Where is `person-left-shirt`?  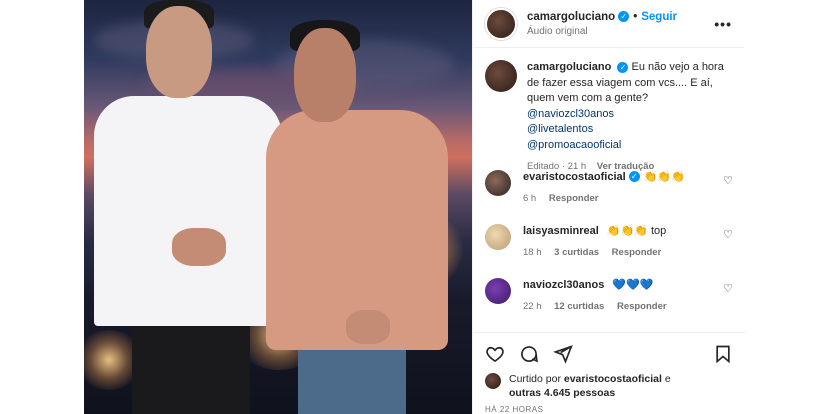 person-left-shirt is located at coordinates (188, 211).